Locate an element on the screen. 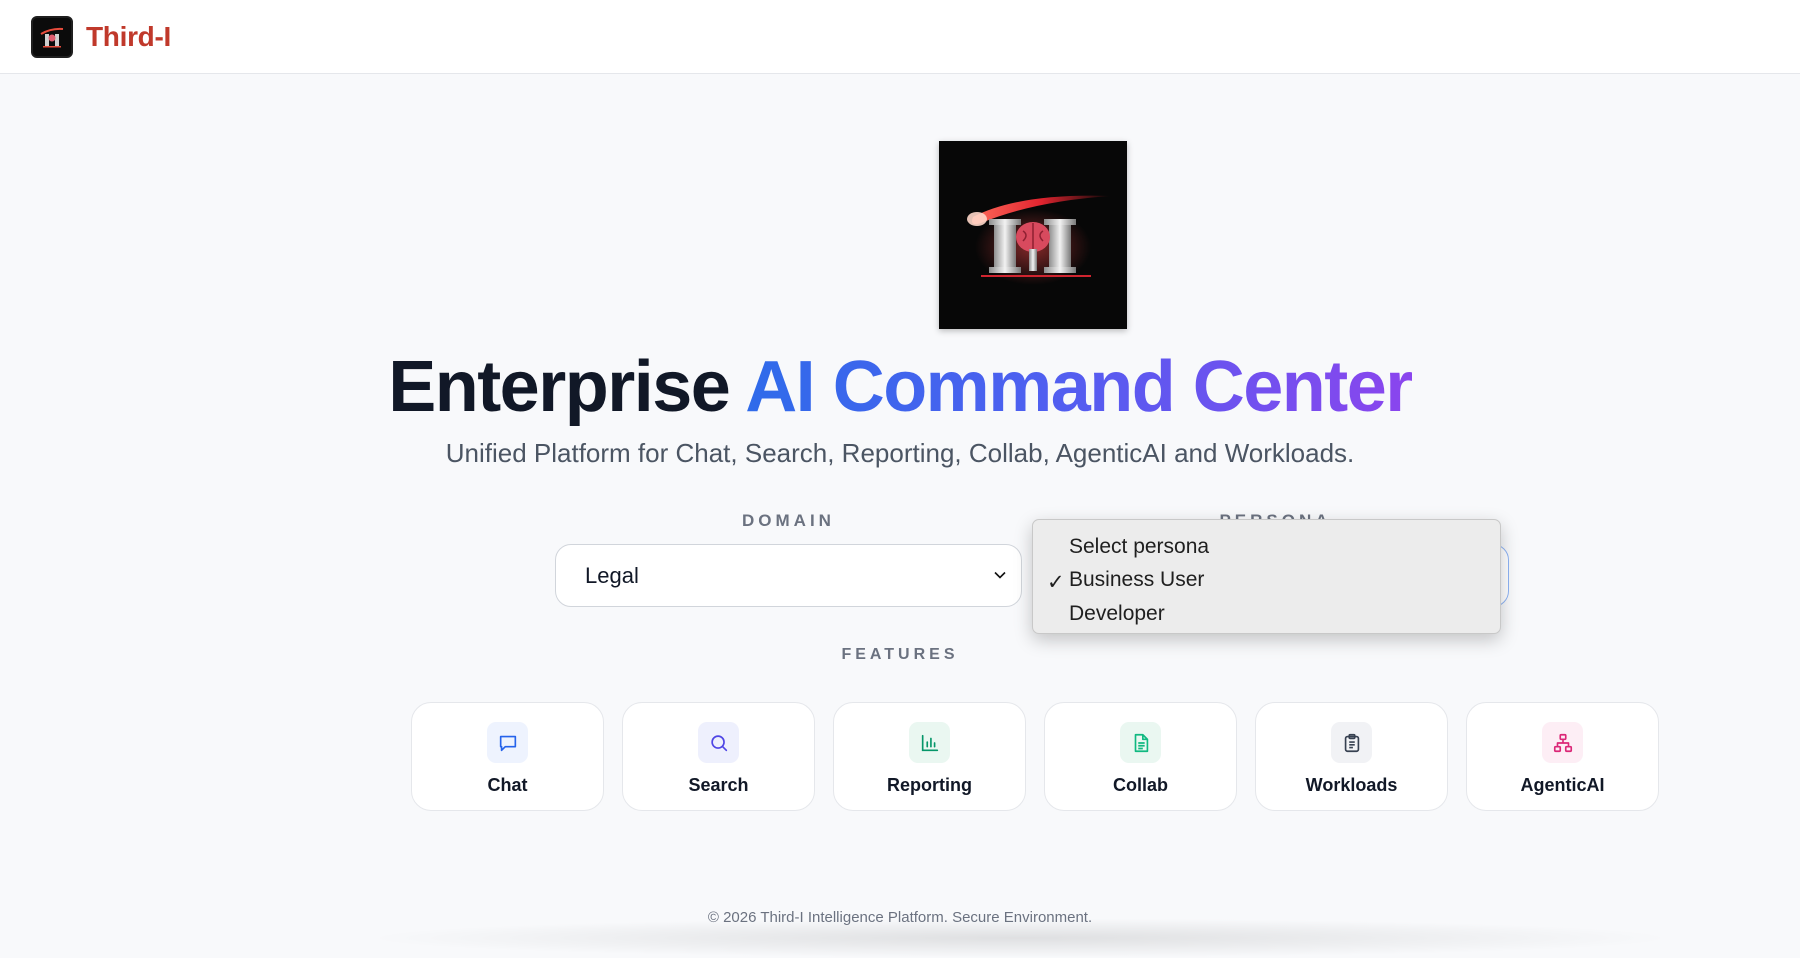 The height and width of the screenshot is (958, 1800). feature-card-search: Search is located at coordinates (718, 756).